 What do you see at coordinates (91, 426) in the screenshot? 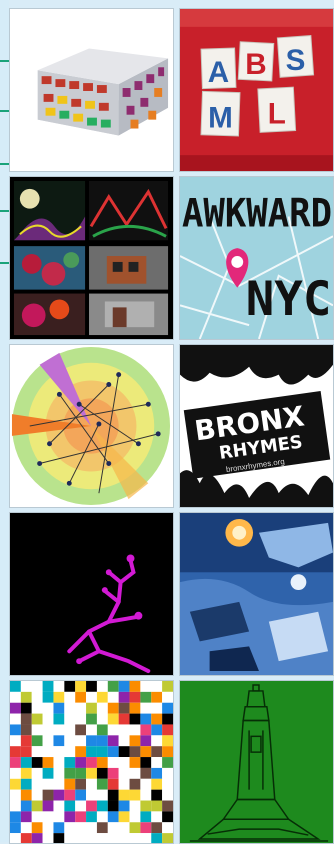
I see `tile-radial-network` at bounding box center [91, 426].